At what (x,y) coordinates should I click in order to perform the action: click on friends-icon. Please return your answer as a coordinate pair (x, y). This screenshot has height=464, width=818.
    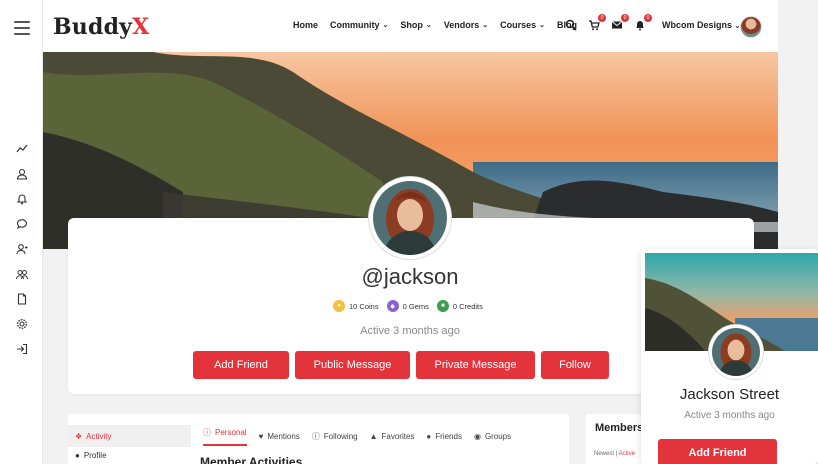
    Looking at the image, I should click on (21, 248).